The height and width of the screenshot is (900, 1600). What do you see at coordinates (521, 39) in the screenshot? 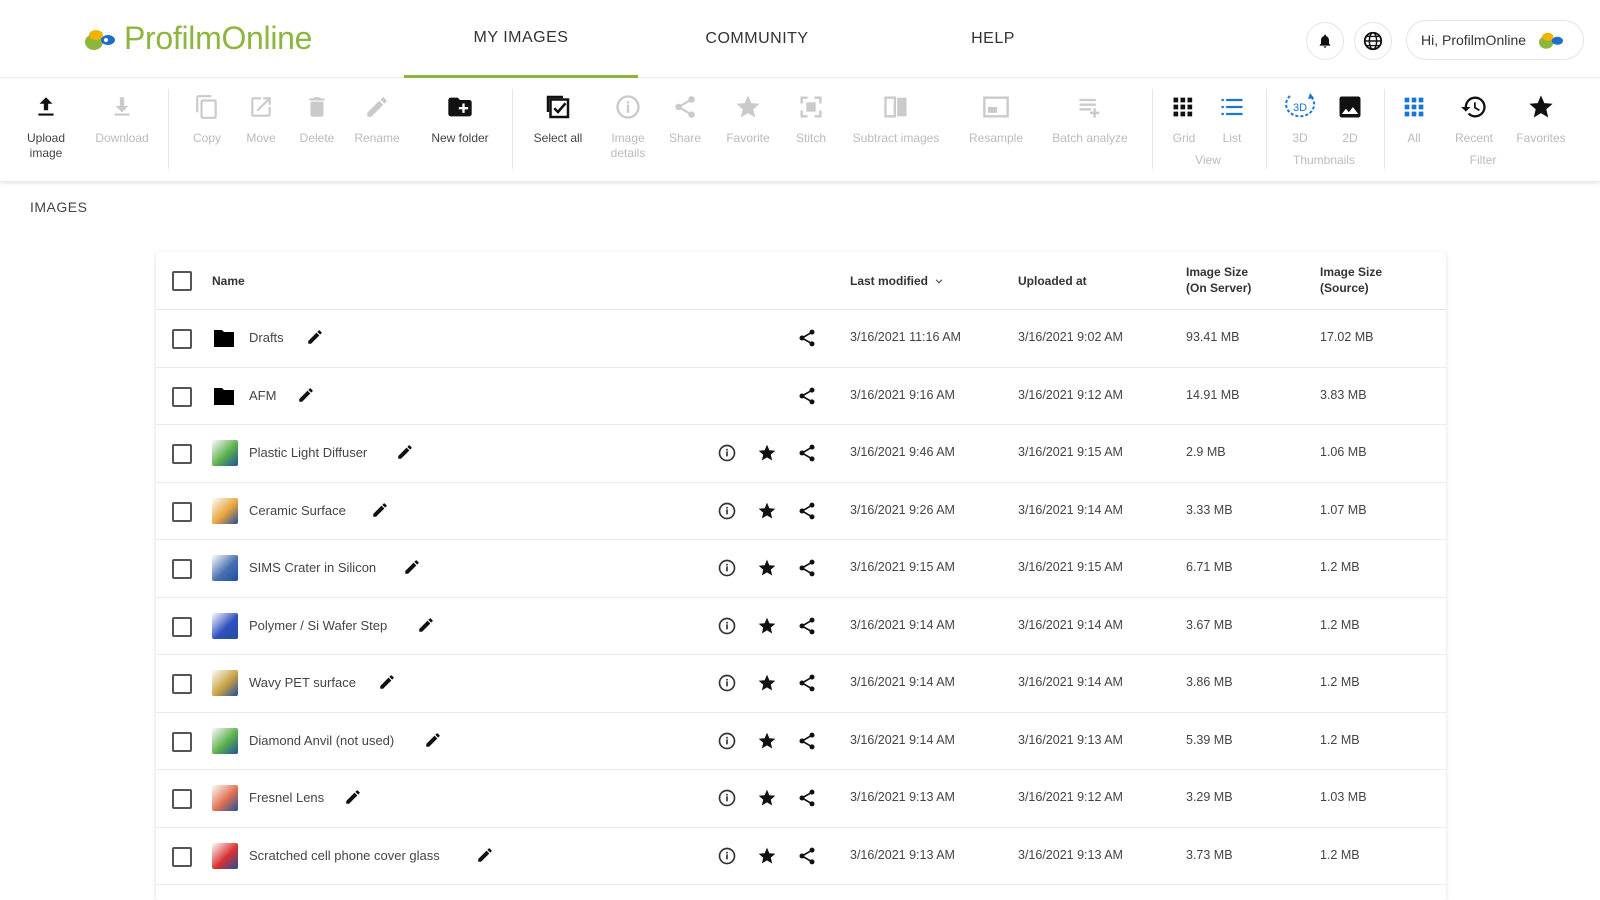
I see `tab-my-images: MY IMAGES` at bounding box center [521, 39].